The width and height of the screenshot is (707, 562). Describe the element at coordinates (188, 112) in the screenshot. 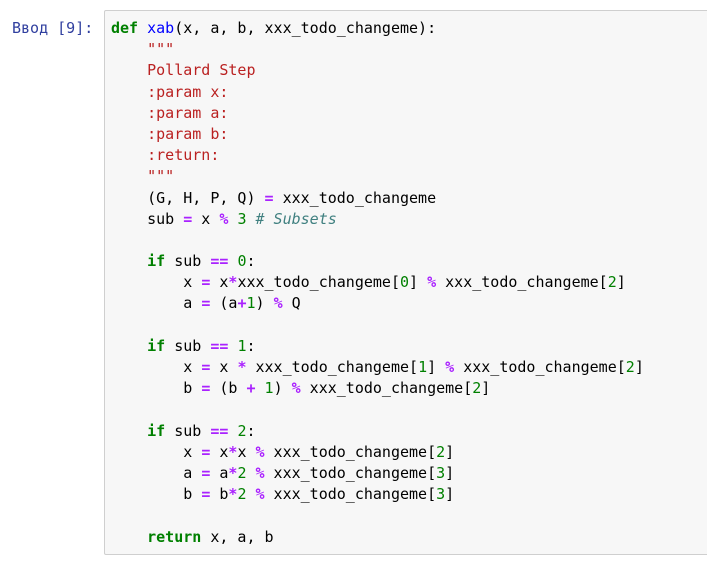

I see `string-token: :param a:` at that location.